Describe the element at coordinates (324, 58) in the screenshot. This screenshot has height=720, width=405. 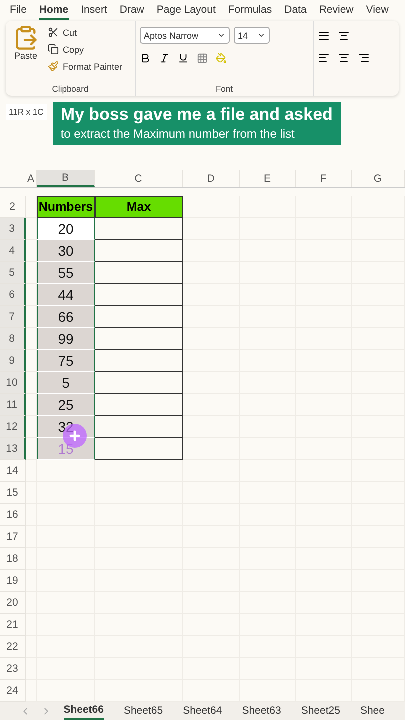
I see `align-left-icon` at that location.